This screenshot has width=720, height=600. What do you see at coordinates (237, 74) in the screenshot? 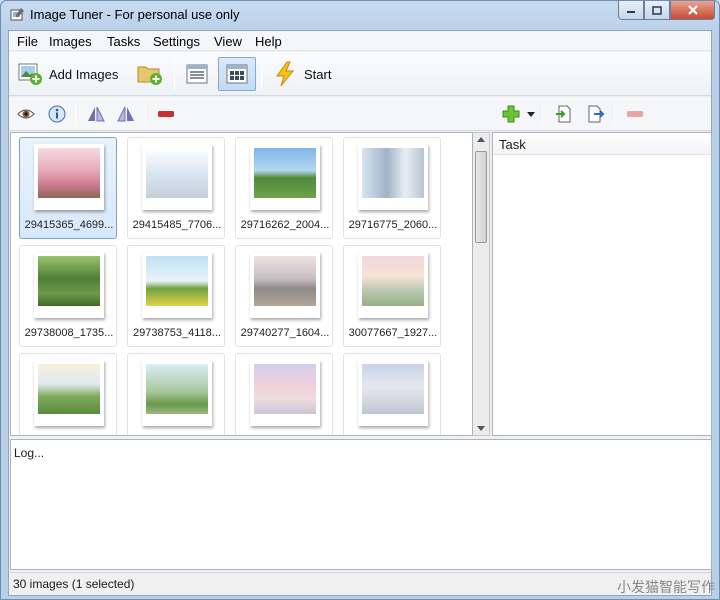
I see `thumbnail-view-button` at bounding box center [237, 74].